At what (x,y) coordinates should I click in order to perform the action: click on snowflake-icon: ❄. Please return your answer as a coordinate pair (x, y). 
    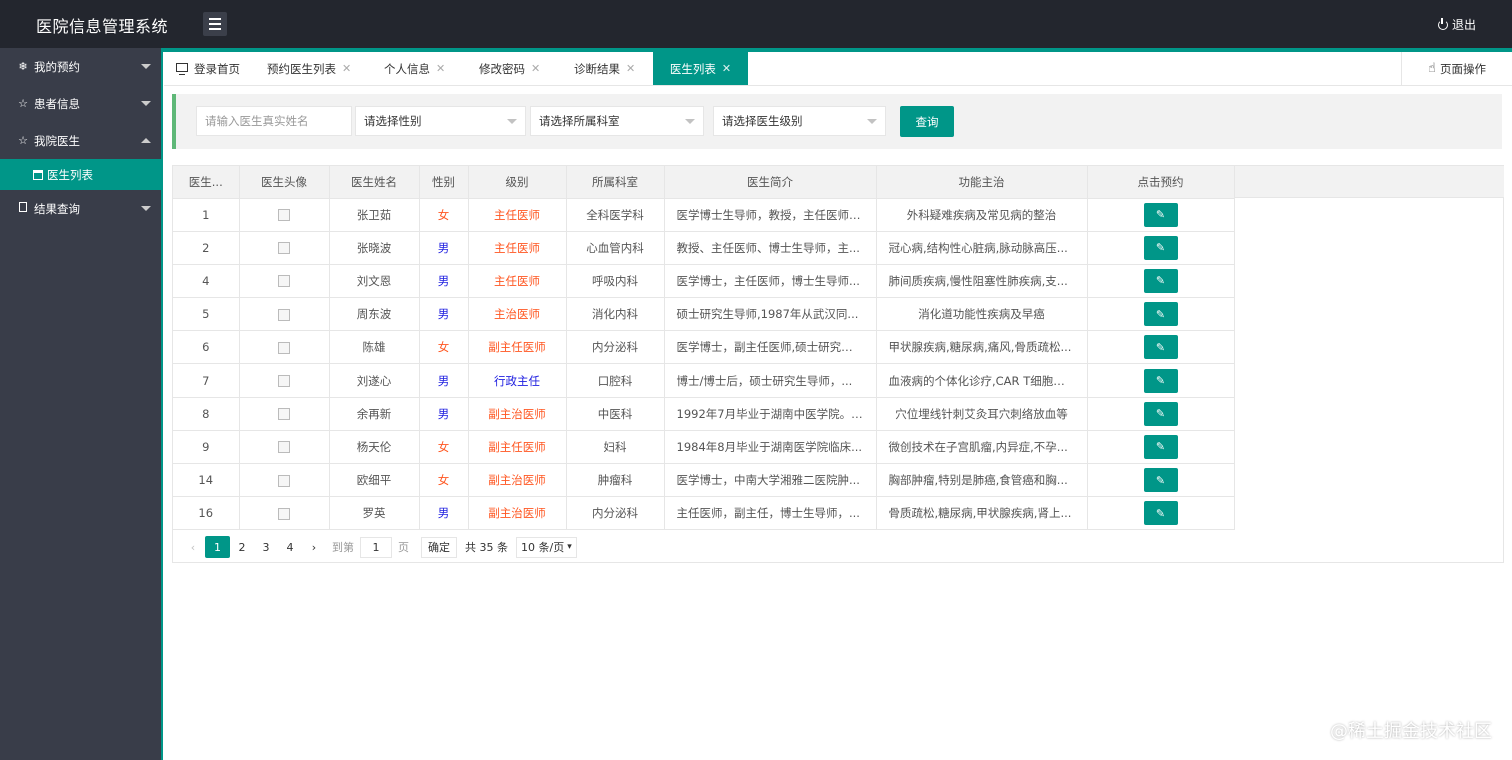
    Looking at the image, I should click on (23, 66).